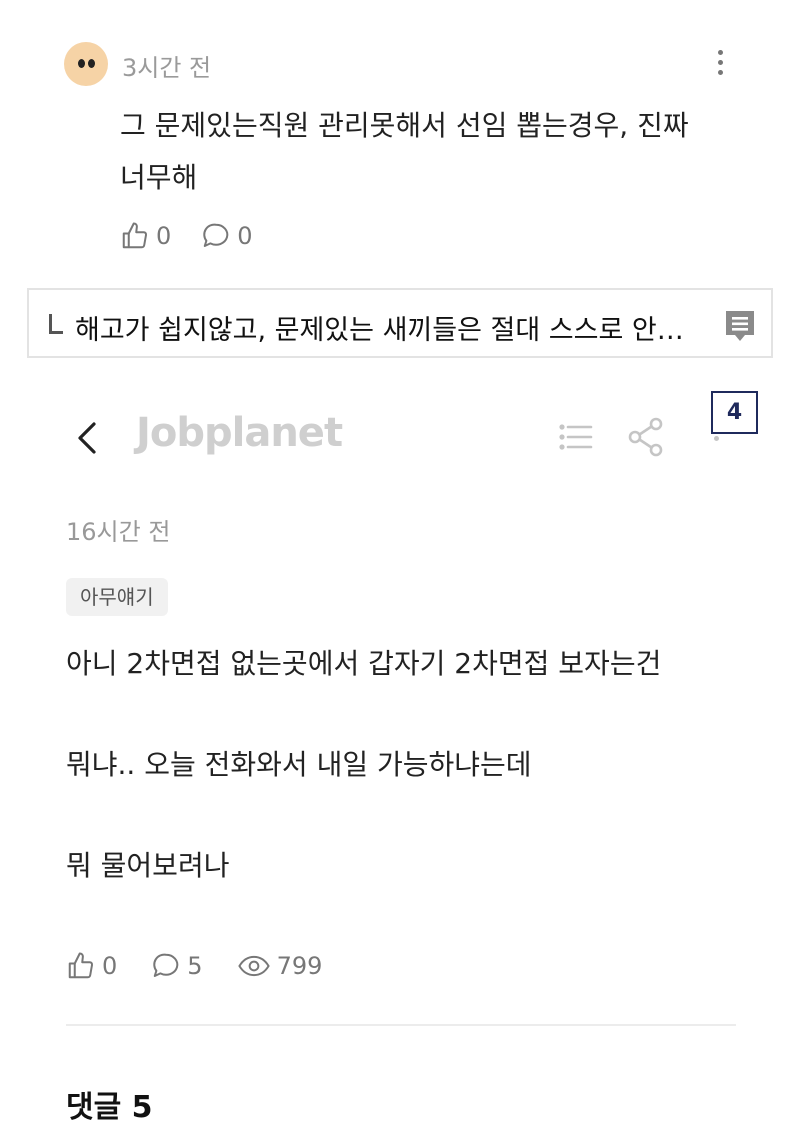 Image resolution: width=800 pixels, height=1137 pixels. Describe the element at coordinates (299, 966) in the screenshot. I see `post-view-count: 799` at that location.